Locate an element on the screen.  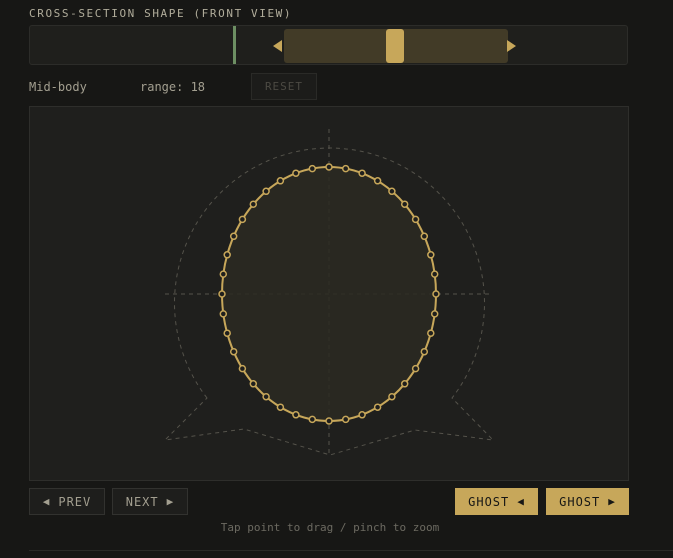
interaction-hint: Tap point to drag / pinch to zoom is located at coordinates (330, 527).